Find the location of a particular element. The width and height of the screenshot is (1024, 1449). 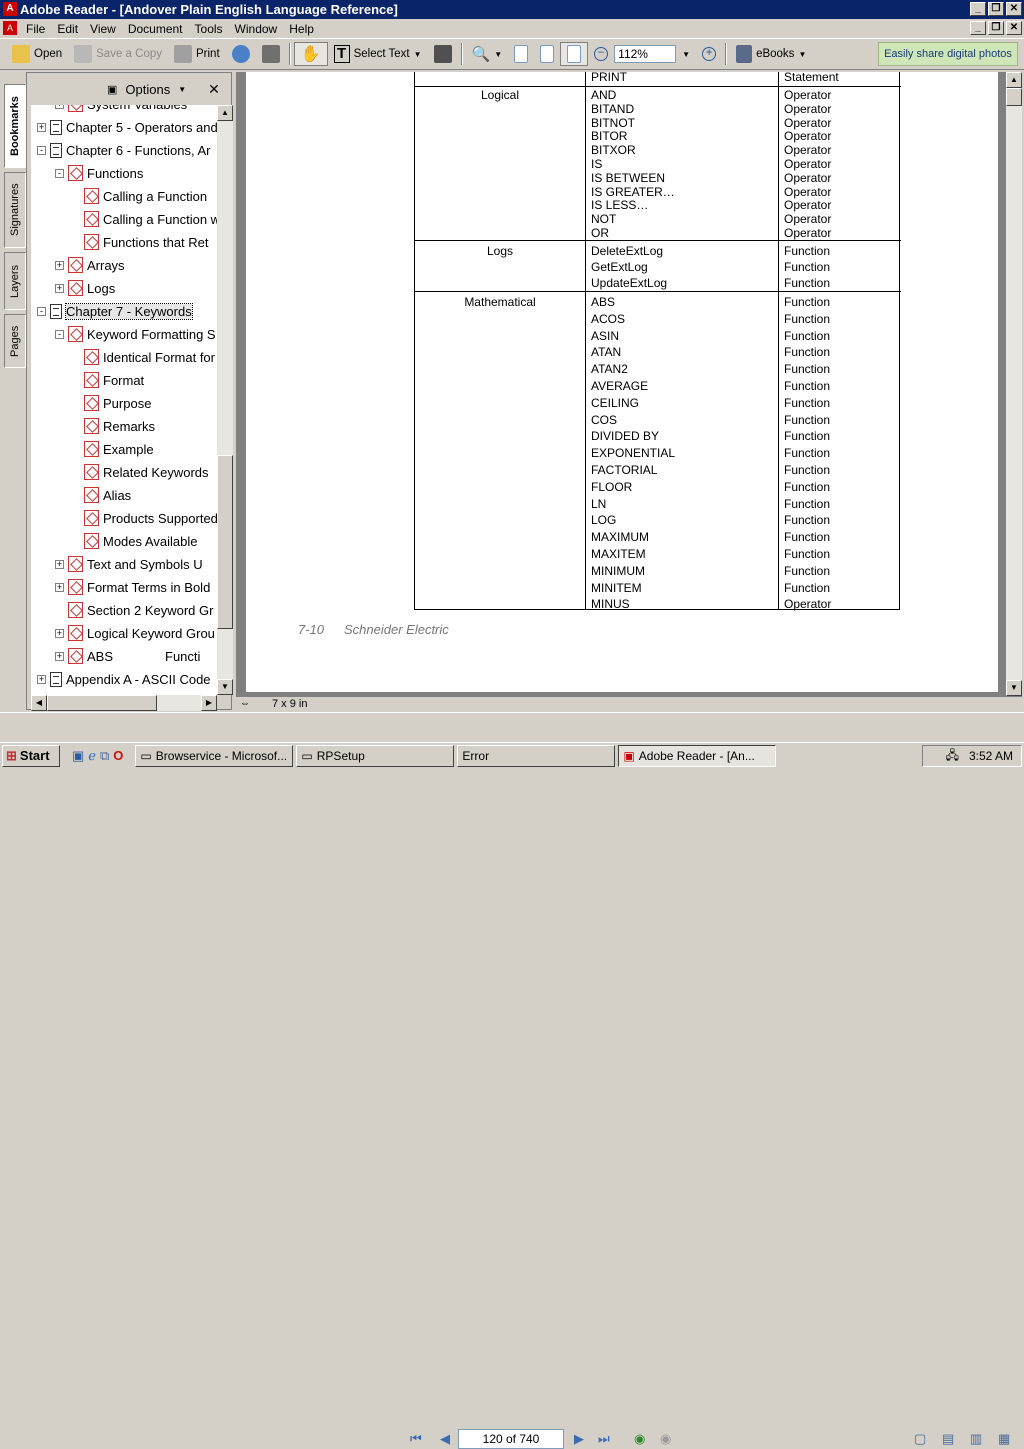

fit-width-button is located at coordinates (574, 54).